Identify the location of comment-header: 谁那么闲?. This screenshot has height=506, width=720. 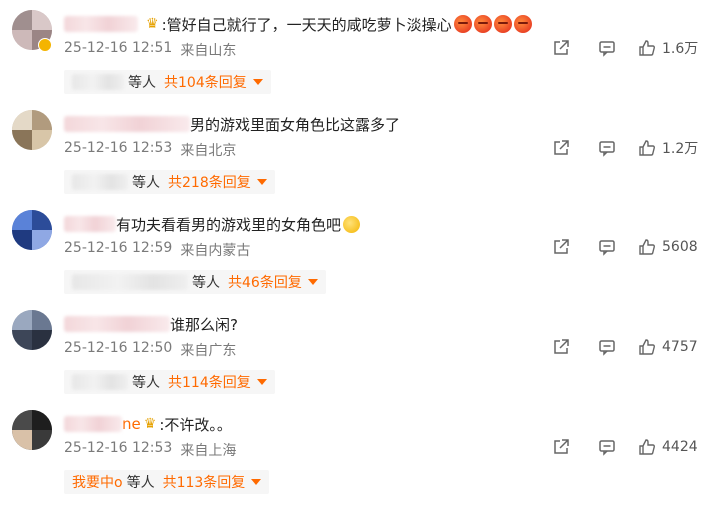
(151, 324).